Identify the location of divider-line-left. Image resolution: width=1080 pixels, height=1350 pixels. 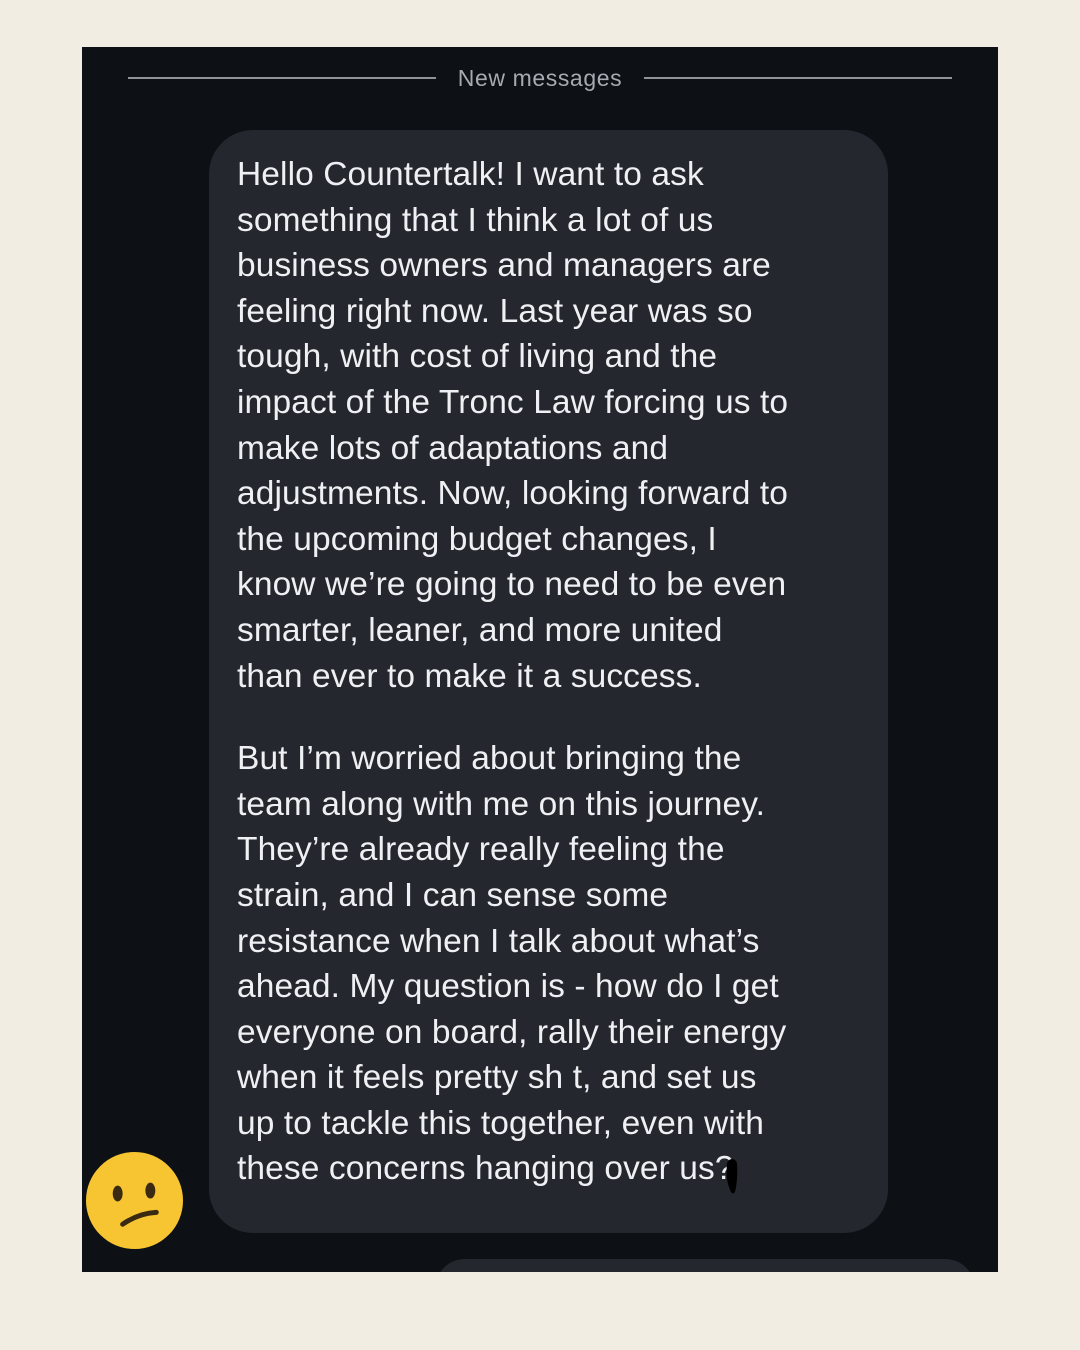
(282, 78).